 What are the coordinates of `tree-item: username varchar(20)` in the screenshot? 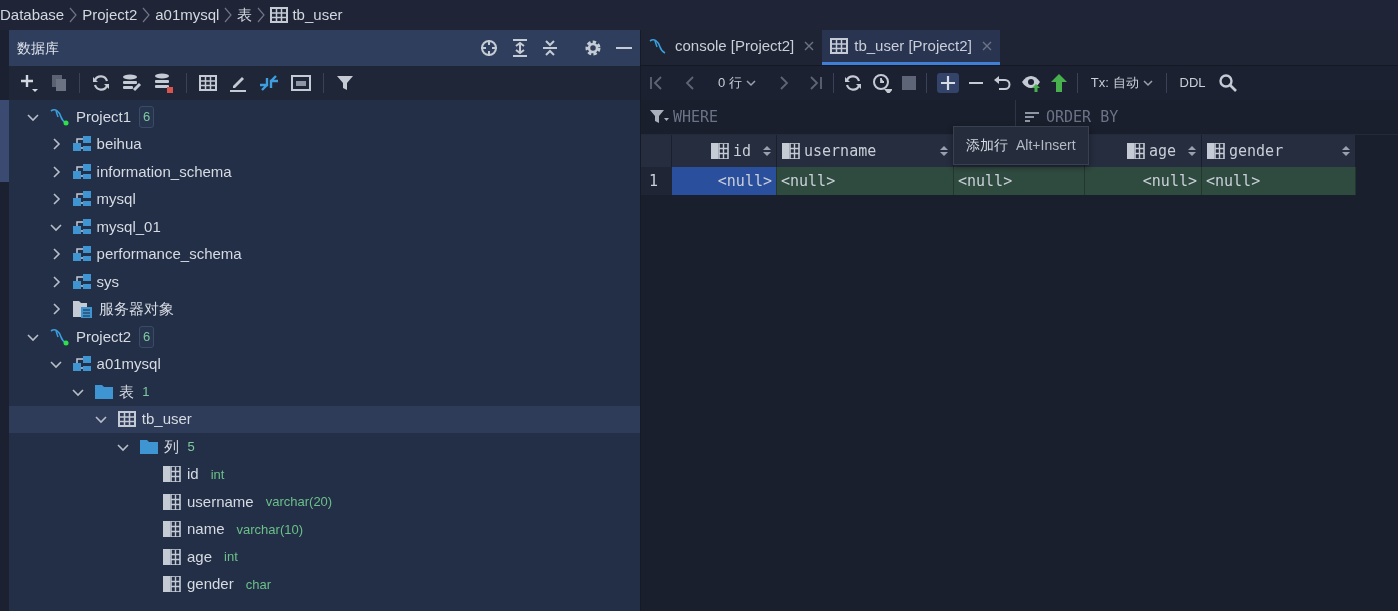 It's located at (324, 502).